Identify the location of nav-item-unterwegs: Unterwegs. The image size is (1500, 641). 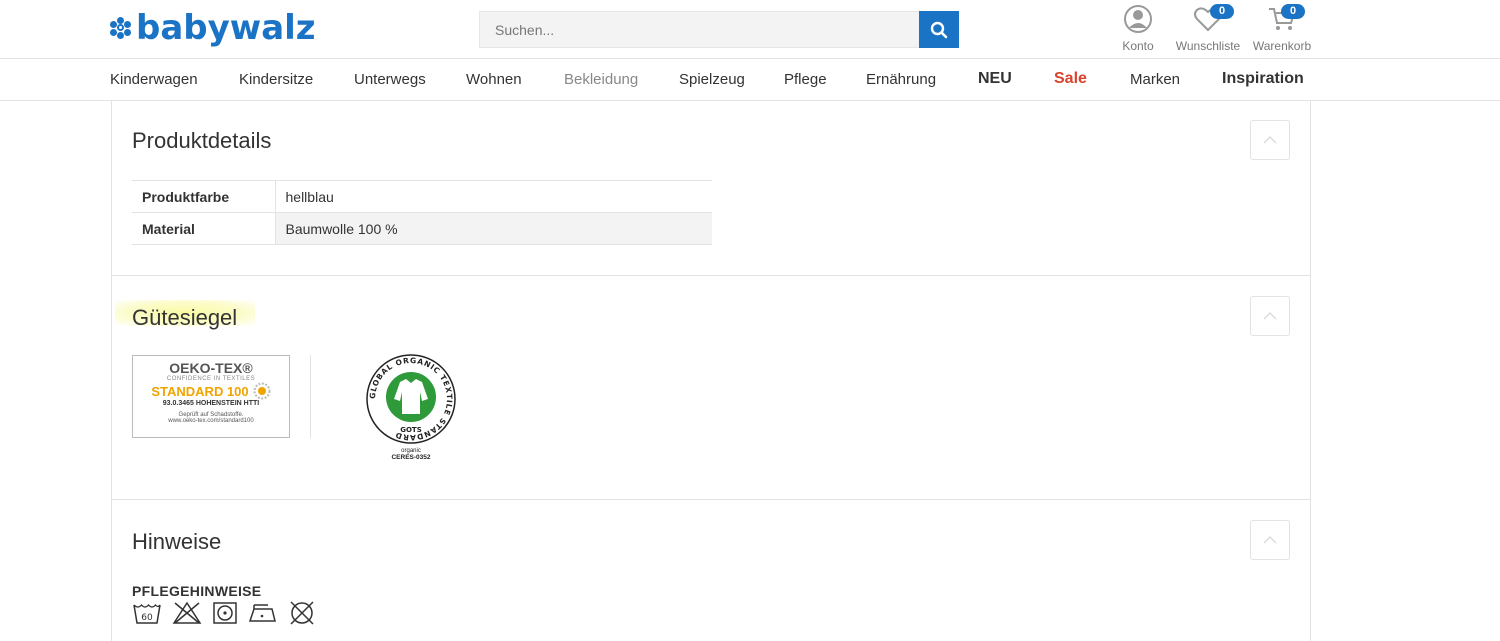
(390, 79).